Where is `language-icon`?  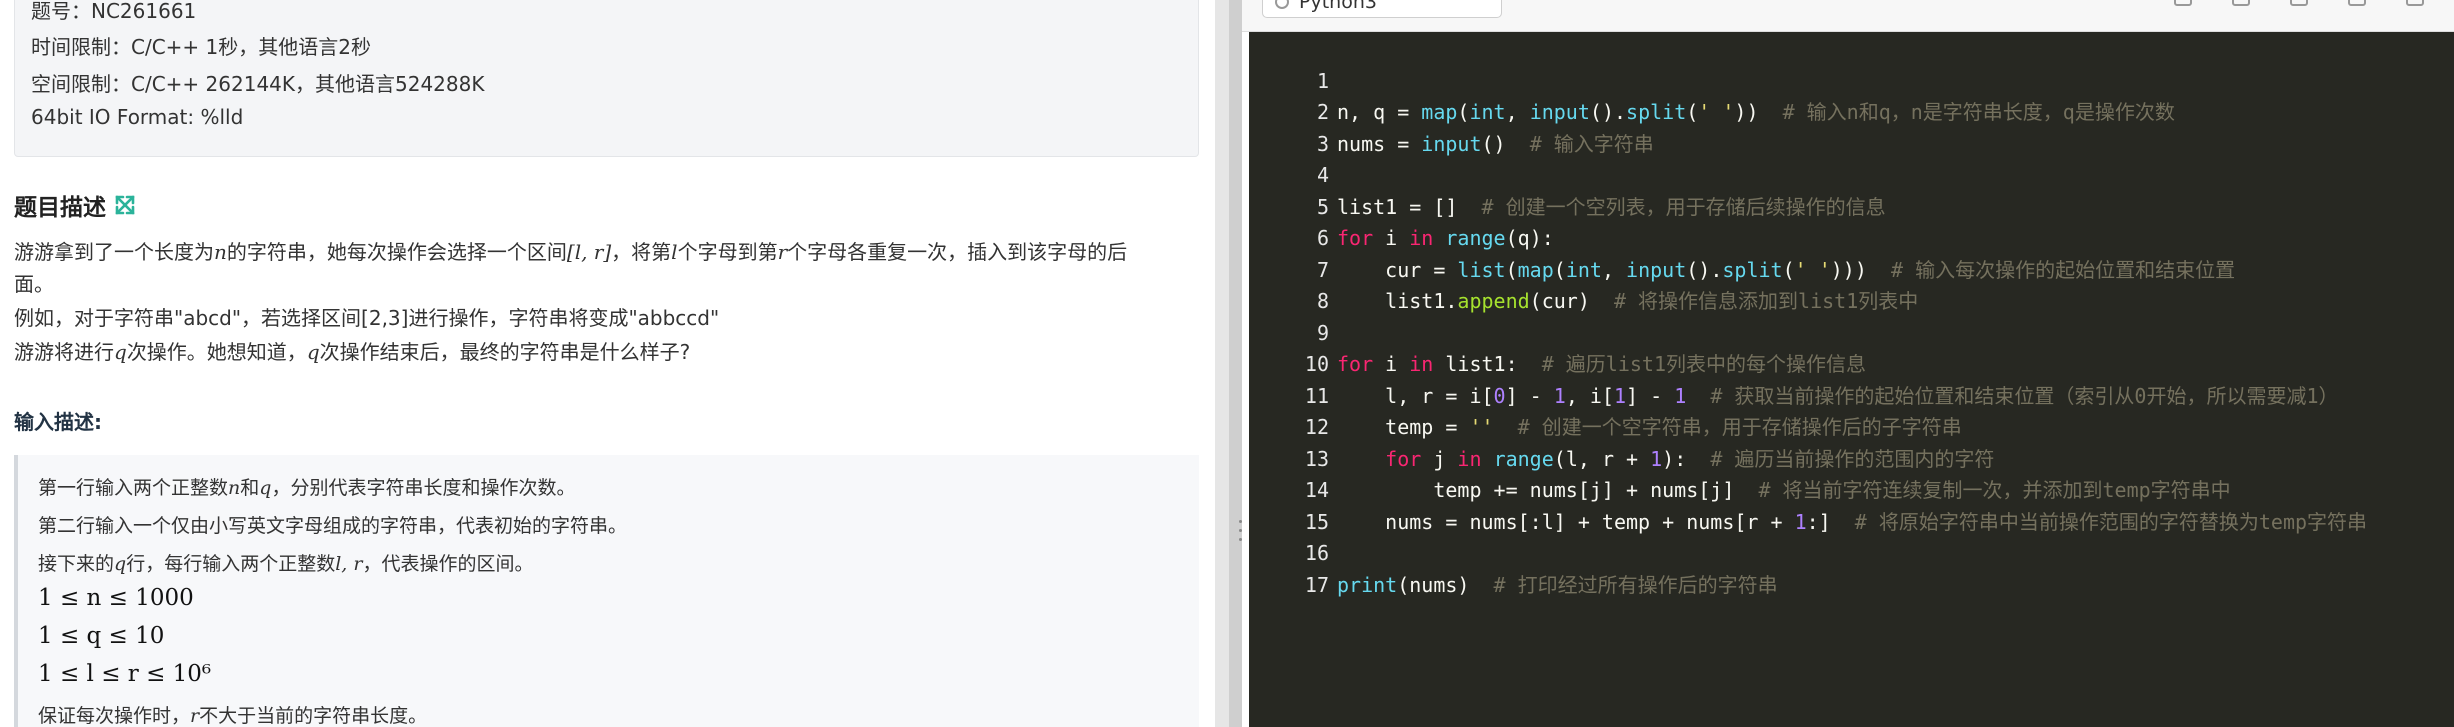
language-icon is located at coordinates (1282, 4).